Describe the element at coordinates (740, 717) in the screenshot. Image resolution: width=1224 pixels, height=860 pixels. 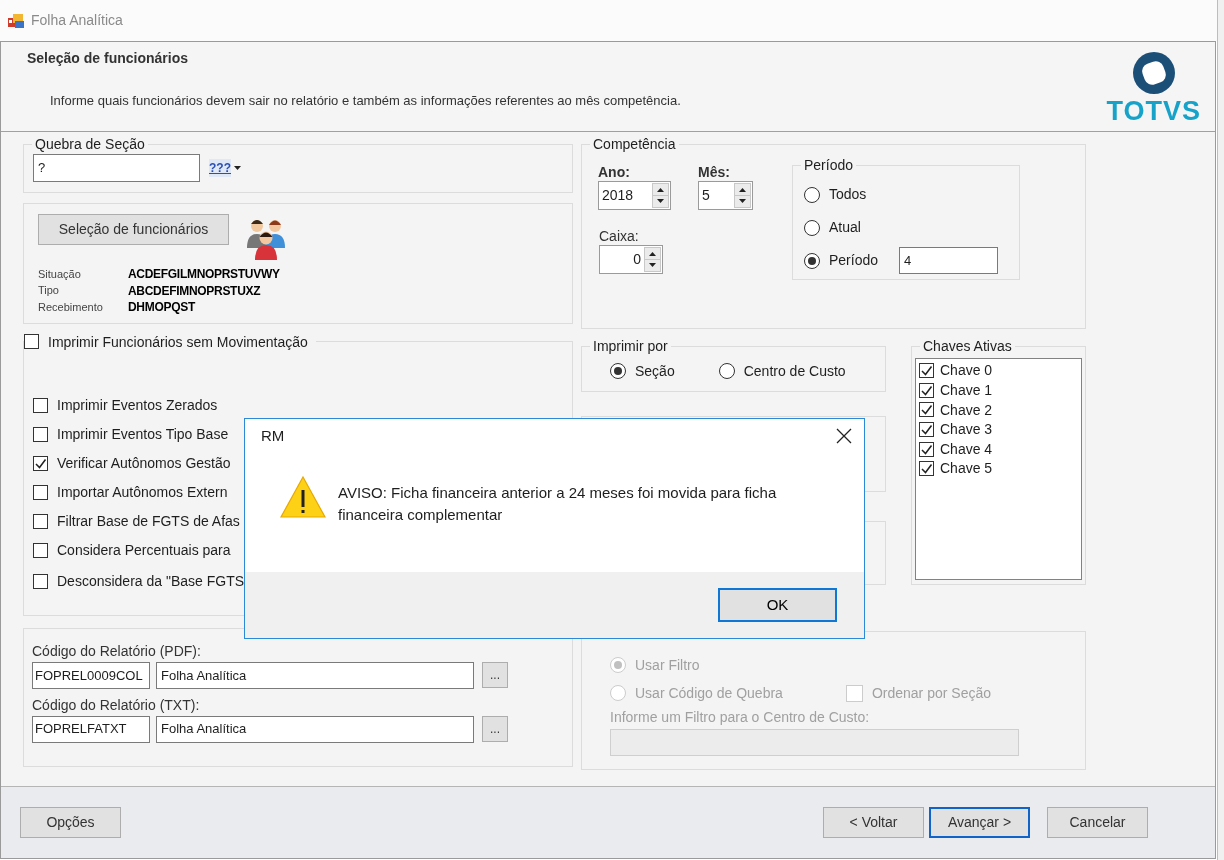
I see `field-label: Informe um Filtro para o Centro de Custo:` at that location.